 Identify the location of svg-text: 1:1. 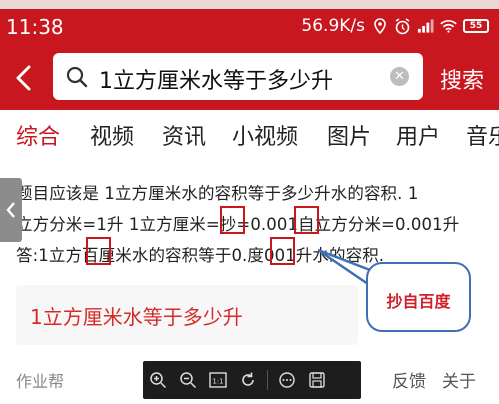
(217, 382).